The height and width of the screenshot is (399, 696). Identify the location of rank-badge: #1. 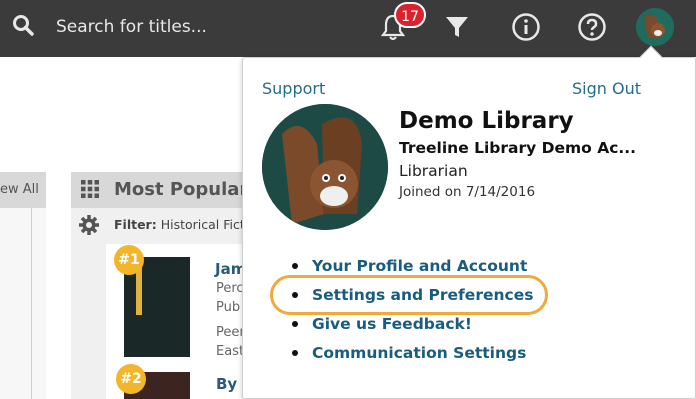
(129, 260).